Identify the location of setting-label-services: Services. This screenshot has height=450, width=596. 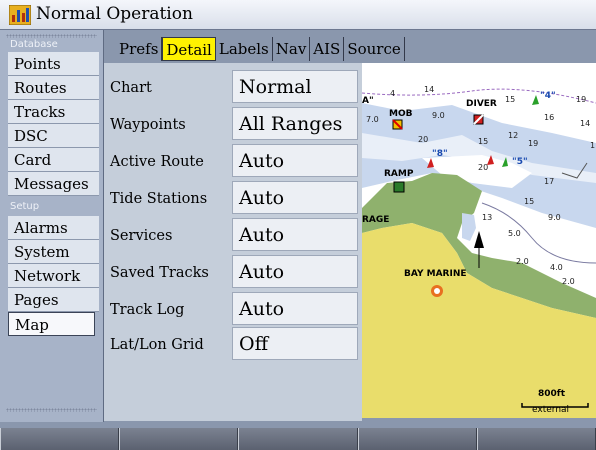
(141, 236).